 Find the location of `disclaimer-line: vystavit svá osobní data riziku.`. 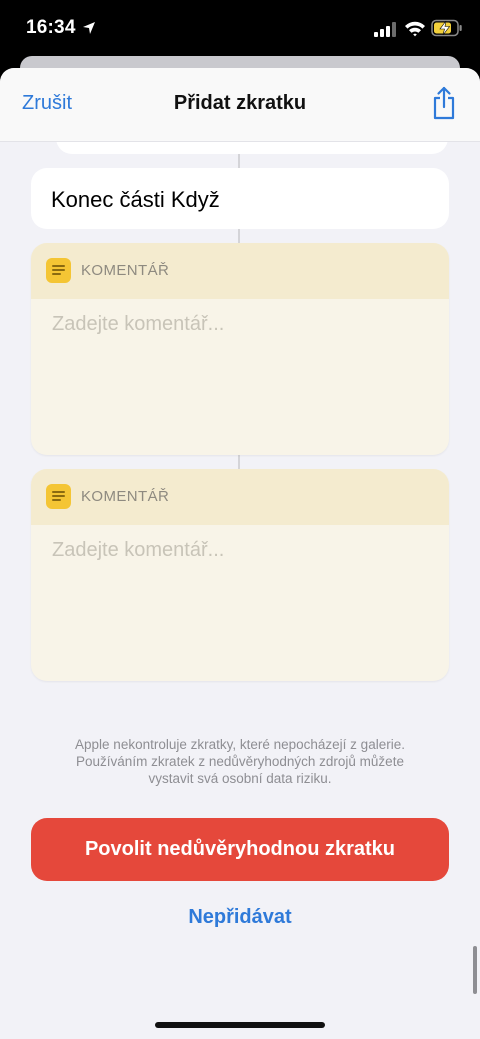

disclaimer-line: vystavit svá osobní data riziku. is located at coordinates (240, 778).